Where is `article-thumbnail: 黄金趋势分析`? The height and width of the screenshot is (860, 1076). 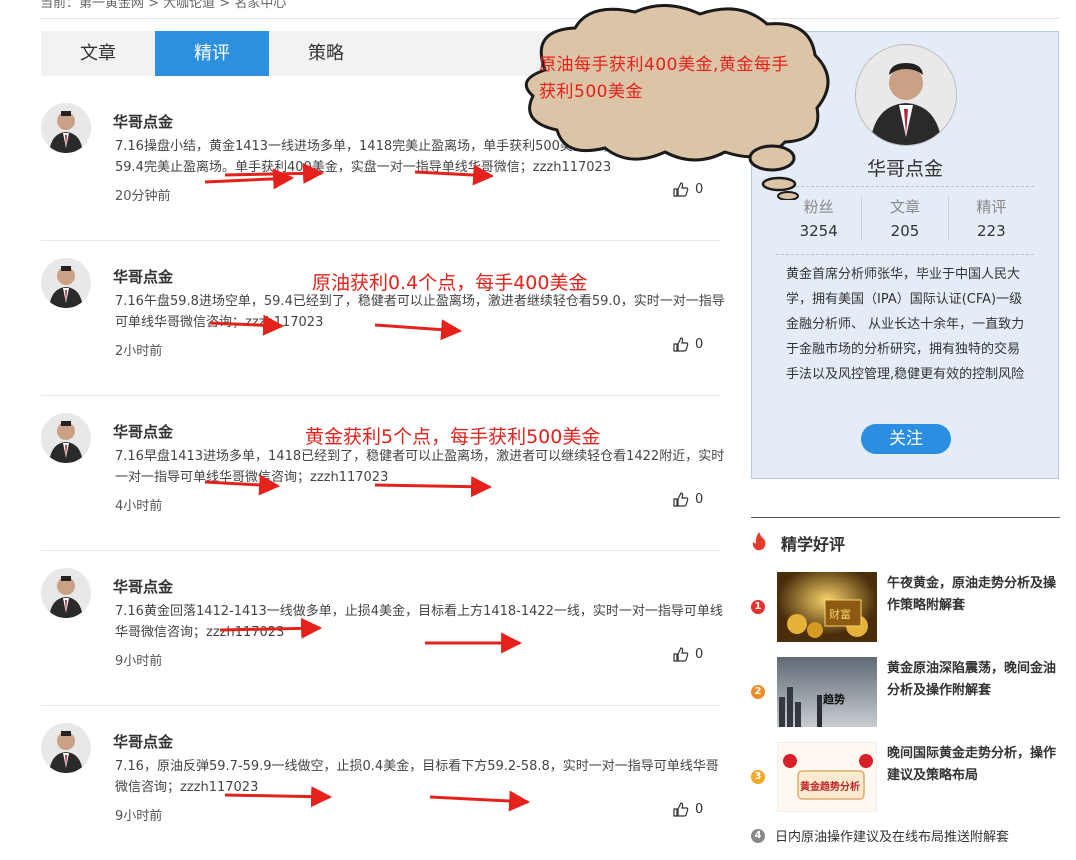 article-thumbnail: 黄金趋势分析 is located at coordinates (827, 777).